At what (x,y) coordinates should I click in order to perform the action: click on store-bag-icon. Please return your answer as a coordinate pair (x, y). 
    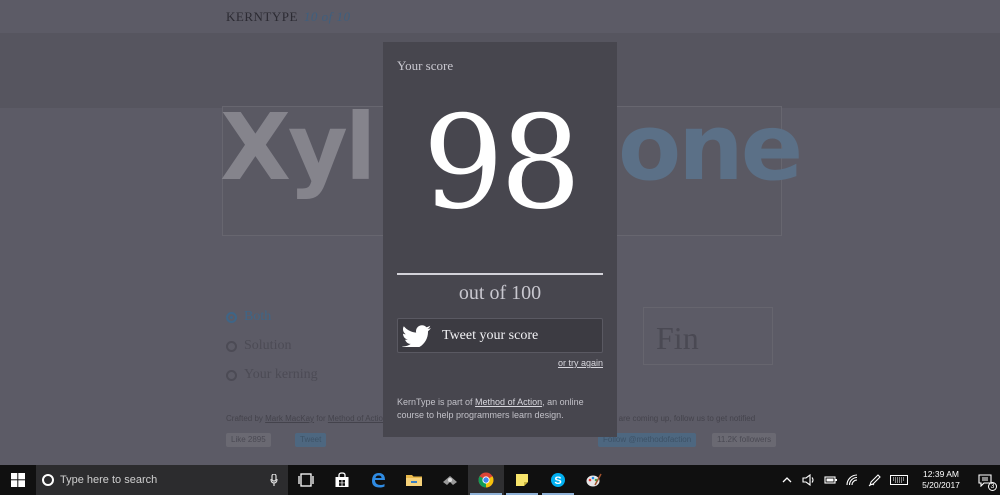
    Looking at the image, I should click on (342, 479).